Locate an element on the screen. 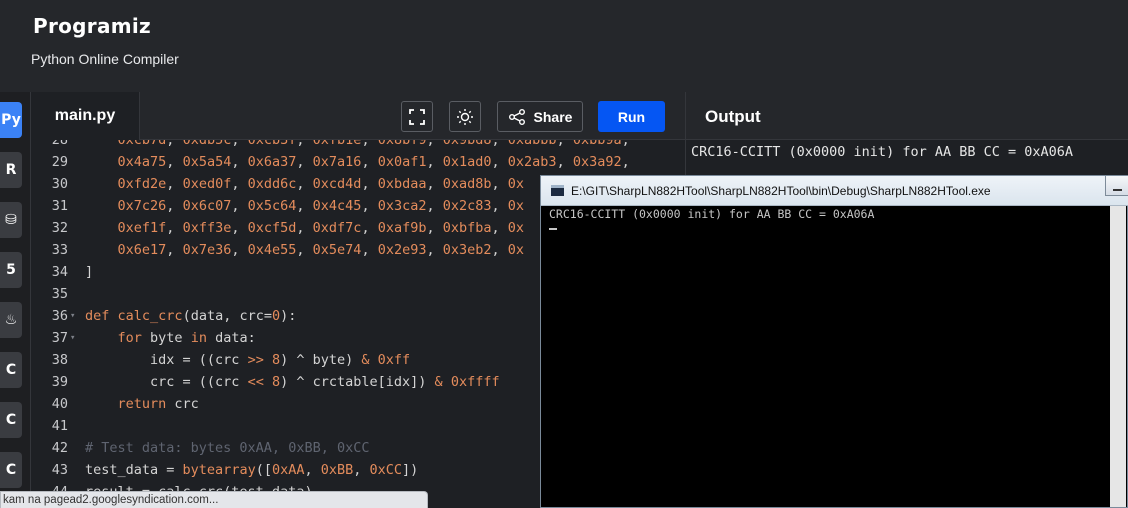 The image size is (1128, 508). language-sidebar: Py R ⛁ 5 ♨ C C C is located at coordinates (15, 300).